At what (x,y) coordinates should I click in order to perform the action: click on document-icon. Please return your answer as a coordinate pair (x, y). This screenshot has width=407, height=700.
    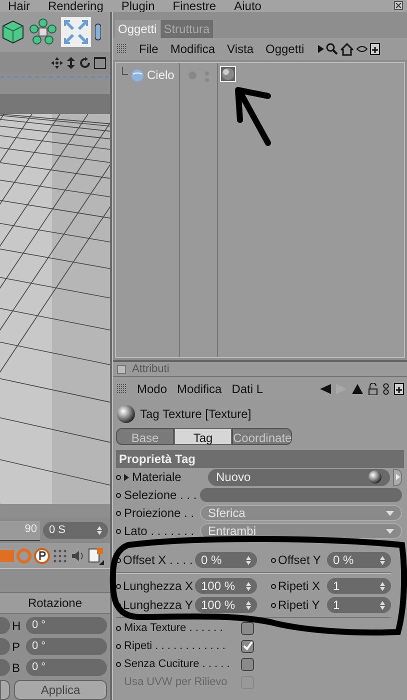
    Looking at the image, I should click on (96, 555).